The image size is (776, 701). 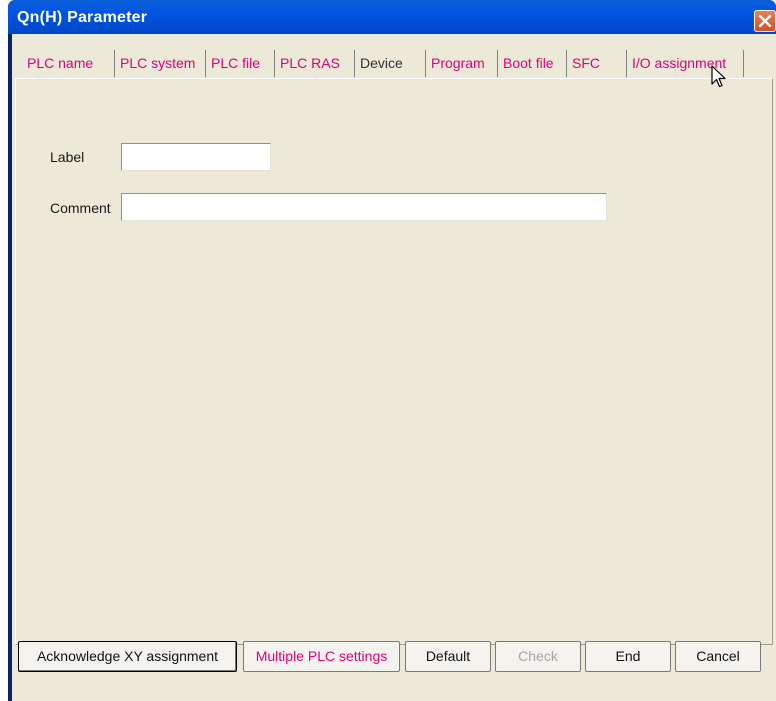 What do you see at coordinates (364, 207) in the screenshot?
I see `comment-input` at bounding box center [364, 207].